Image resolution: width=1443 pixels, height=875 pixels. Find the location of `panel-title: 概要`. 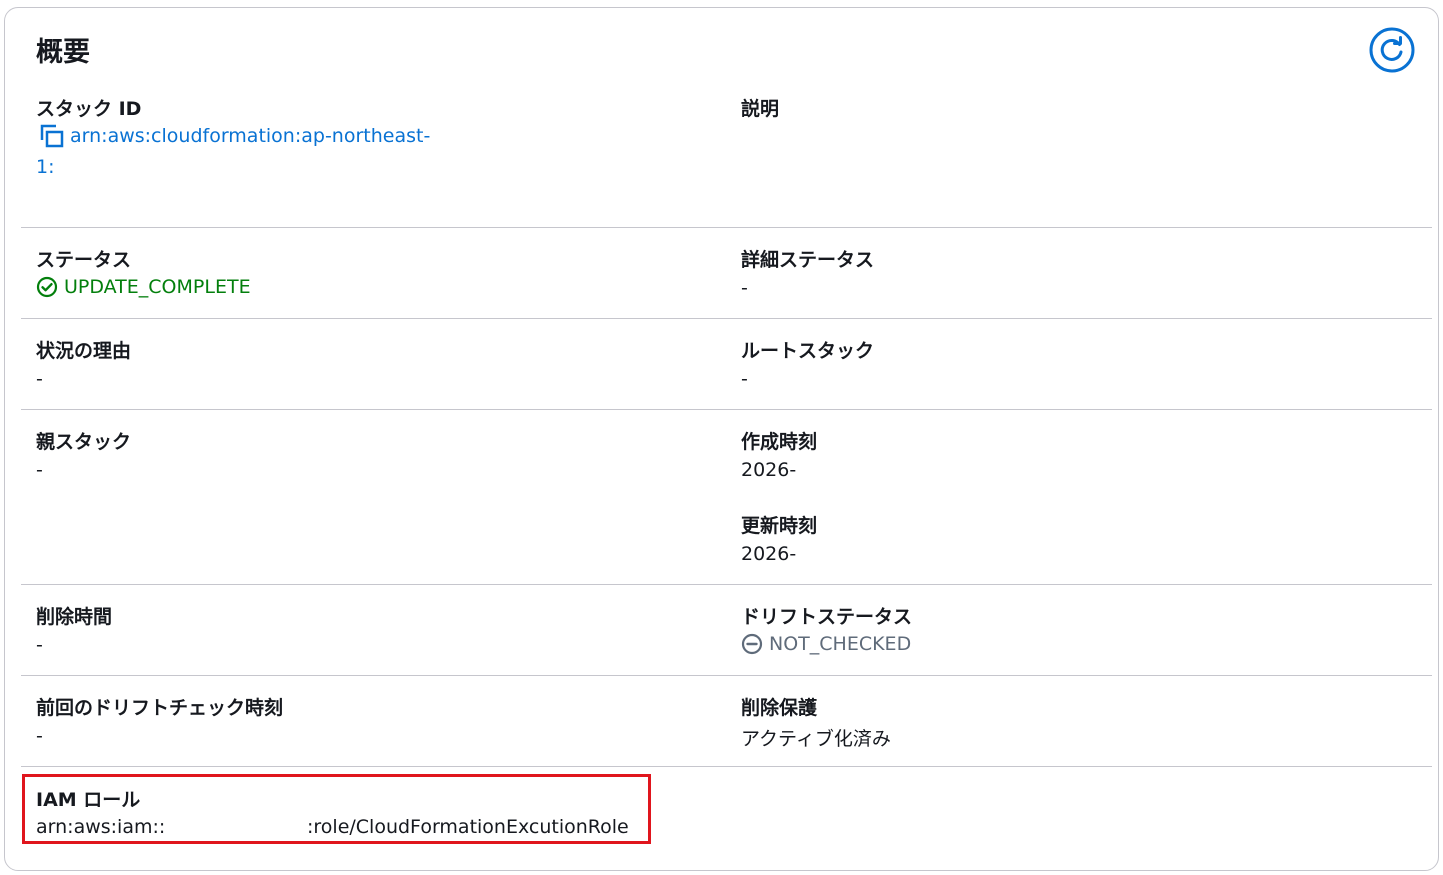

panel-title: 概要 is located at coordinates (63, 52).